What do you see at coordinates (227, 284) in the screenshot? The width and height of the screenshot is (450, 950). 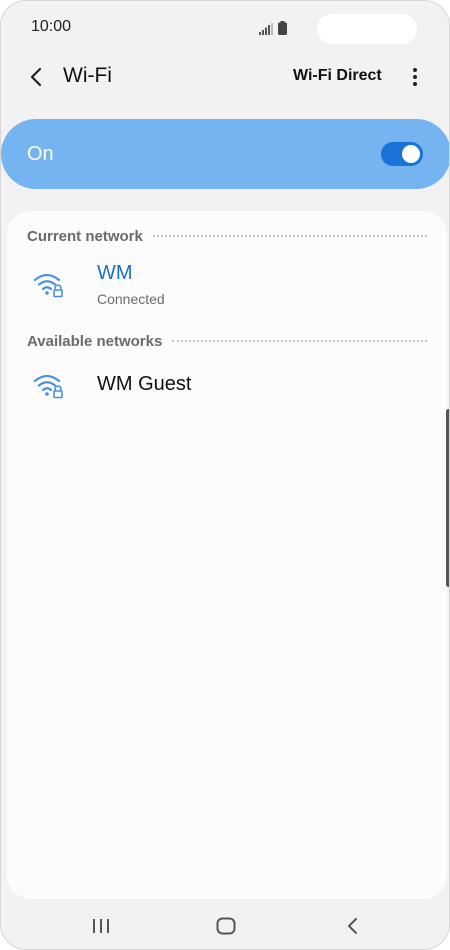 I see `network-item-wm: WM Connected` at bounding box center [227, 284].